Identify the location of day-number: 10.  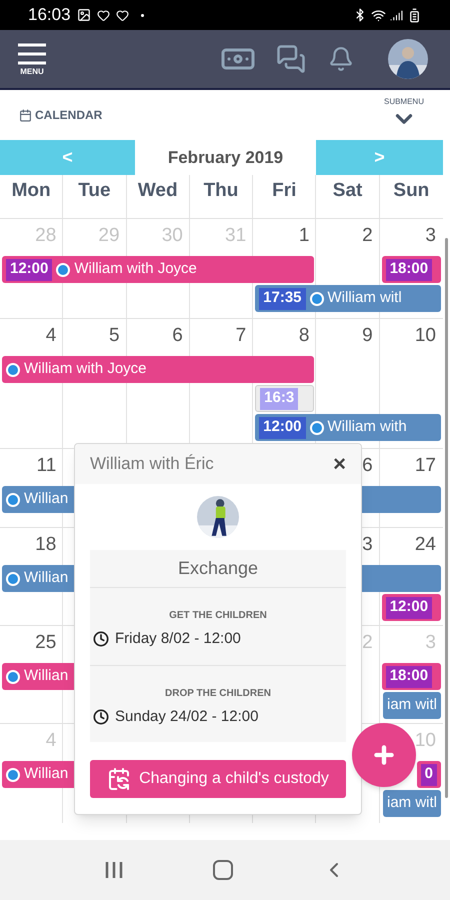
(425, 336).